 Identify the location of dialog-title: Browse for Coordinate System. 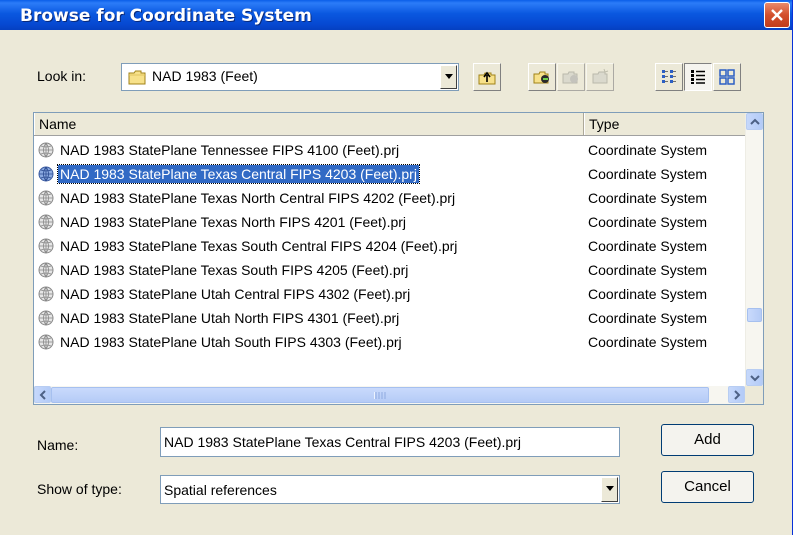
(166, 16).